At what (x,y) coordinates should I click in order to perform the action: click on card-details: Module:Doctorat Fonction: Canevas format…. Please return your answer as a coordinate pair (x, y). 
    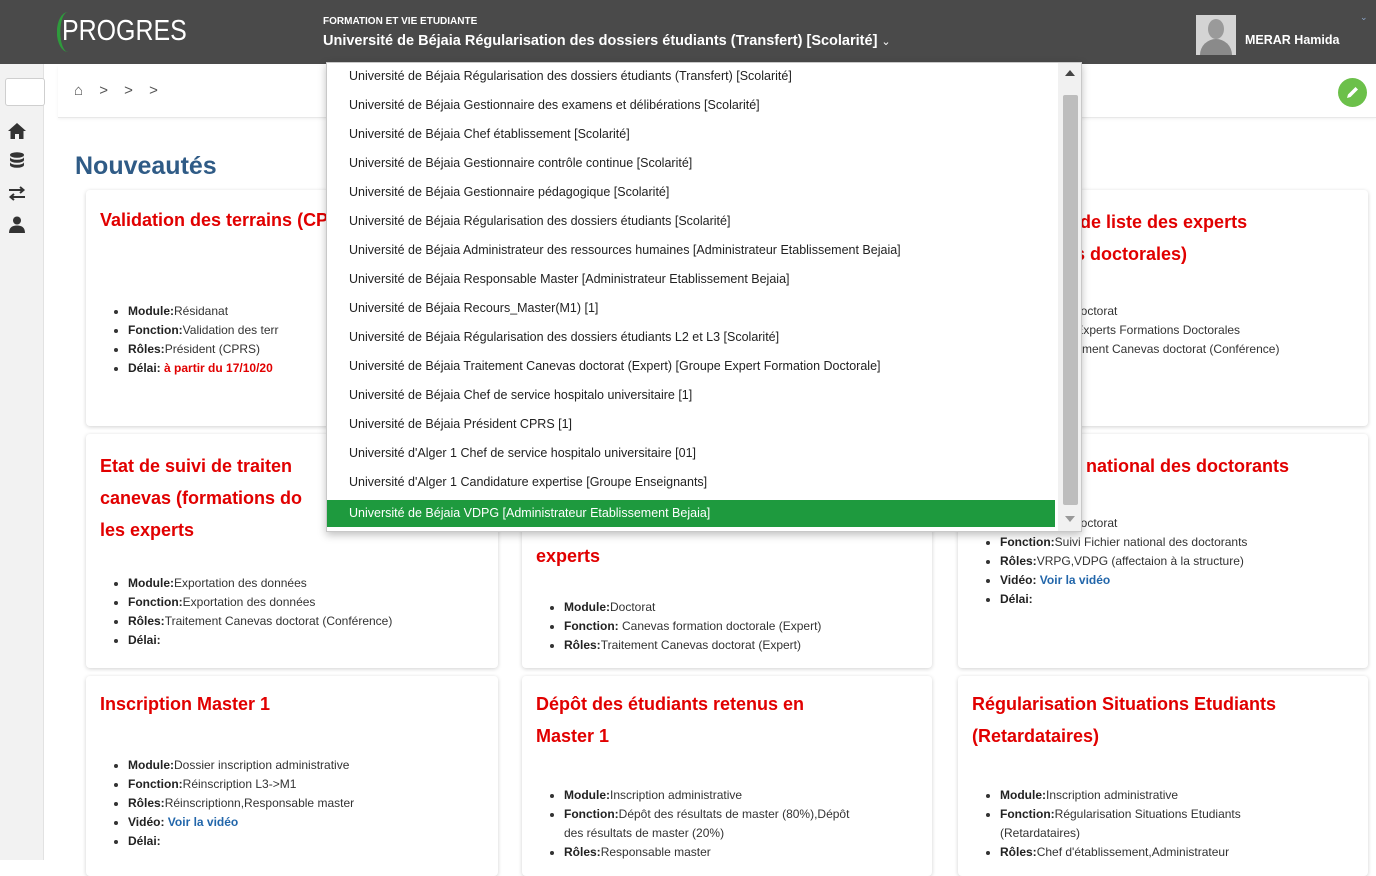
    Looking at the image, I should click on (692, 626).